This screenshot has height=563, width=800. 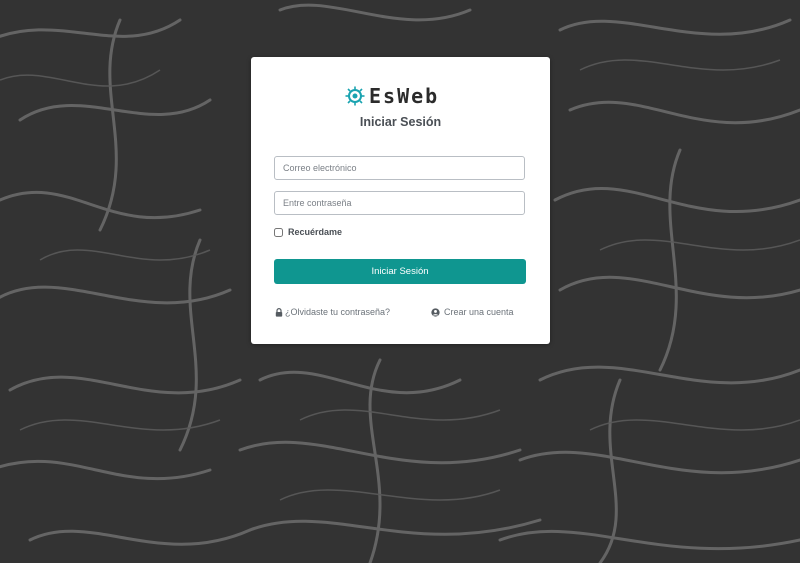 I want to click on login-button: Iniciar Sesión, so click(x=400, y=271).